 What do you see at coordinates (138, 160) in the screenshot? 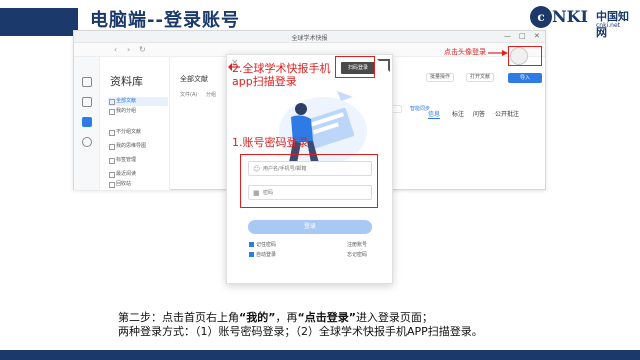
I see `library-item: 标签管理` at bounding box center [138, 160].